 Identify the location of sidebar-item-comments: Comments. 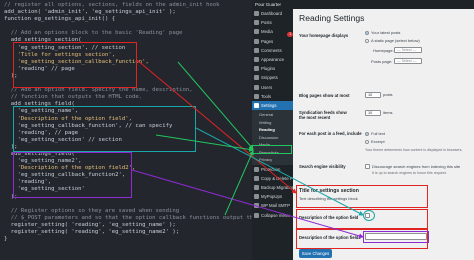
(272, 50).